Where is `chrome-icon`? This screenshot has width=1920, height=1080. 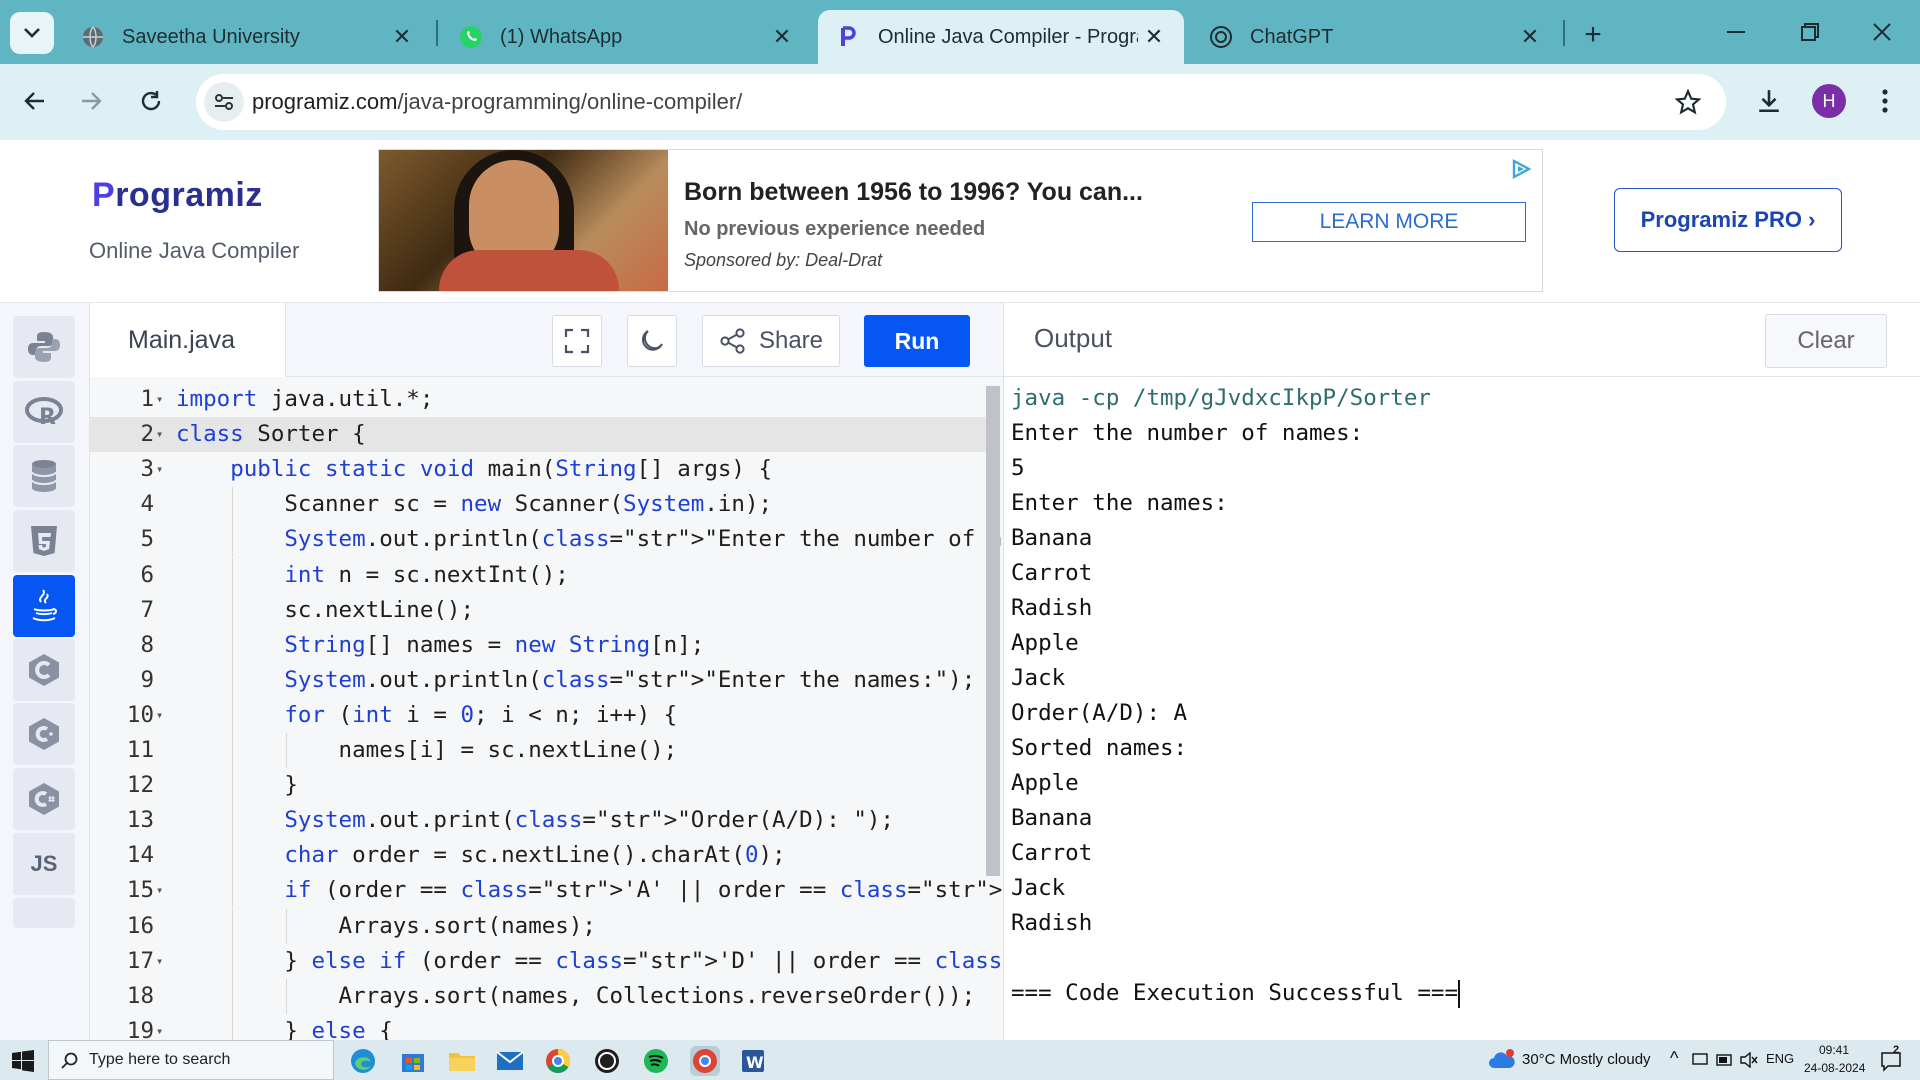
chrome-icon is located at coordinates (558, 1061).